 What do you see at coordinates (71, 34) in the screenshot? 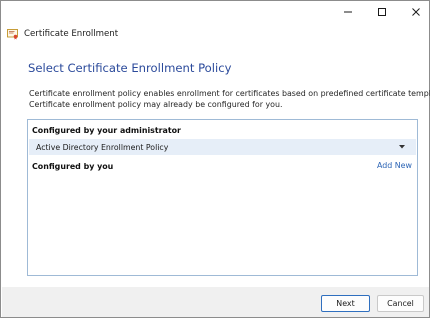
I see `window-title: Certificate Enrollment` at bounding box center [71, 34].